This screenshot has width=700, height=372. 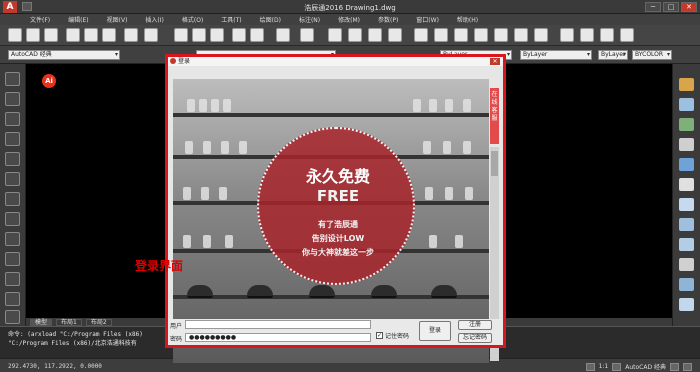 What do you see at coordinates (12, 159) in the screenshot?
I see `rectangle-icon` at bounding box center [12, 159].